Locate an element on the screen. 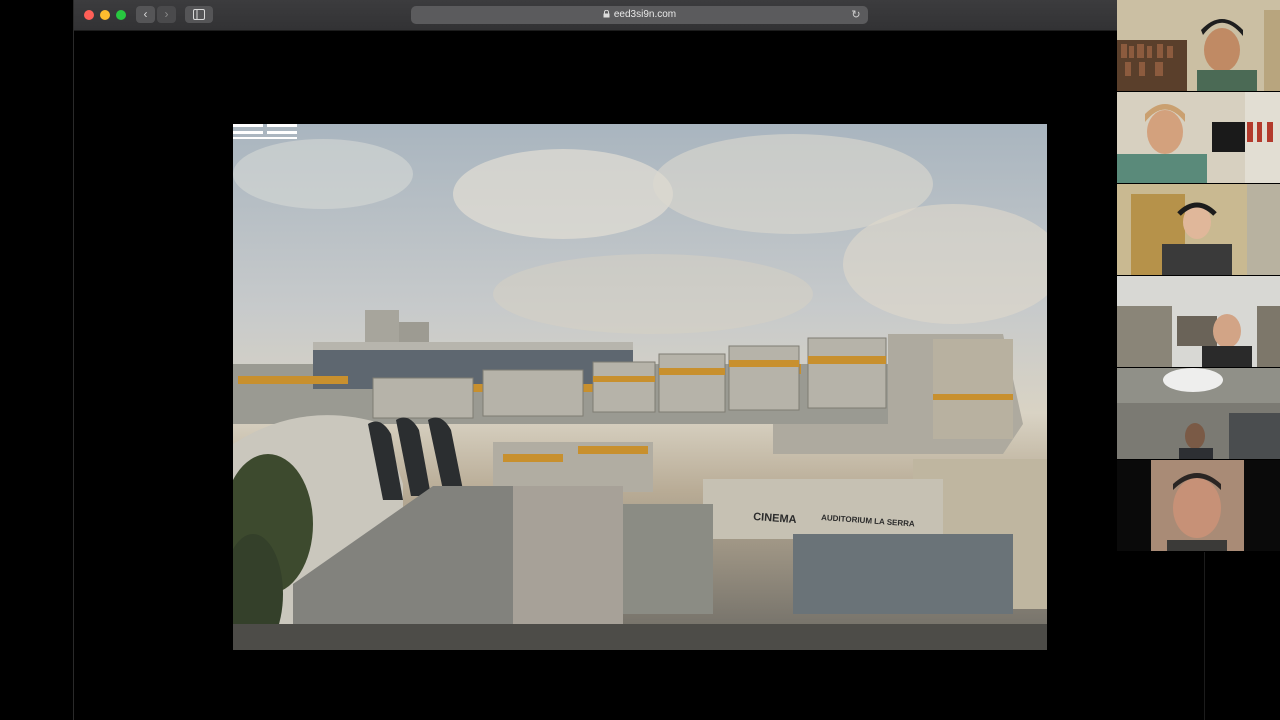 Image resolution: width=1280 pixels, height=720 pixels. close-window-button is located at coordinates (89, 15).